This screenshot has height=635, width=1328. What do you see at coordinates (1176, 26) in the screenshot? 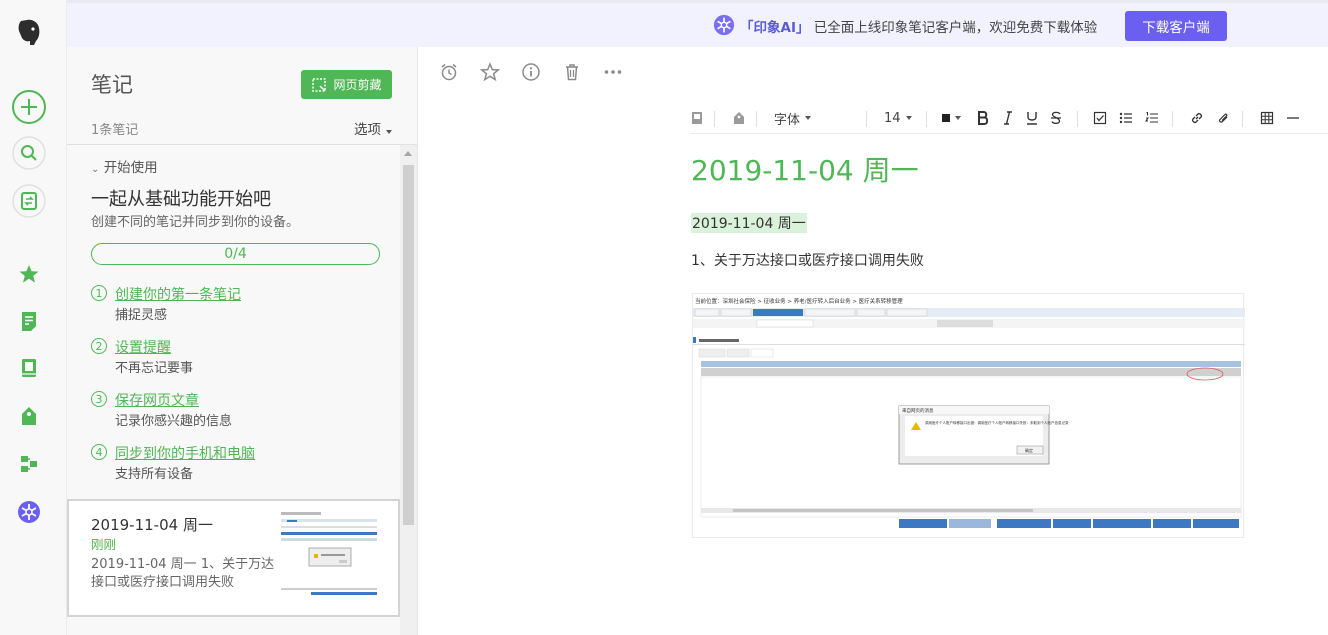
I see `download-client-button: 下载客户端` at bounding box center [1176, 26].